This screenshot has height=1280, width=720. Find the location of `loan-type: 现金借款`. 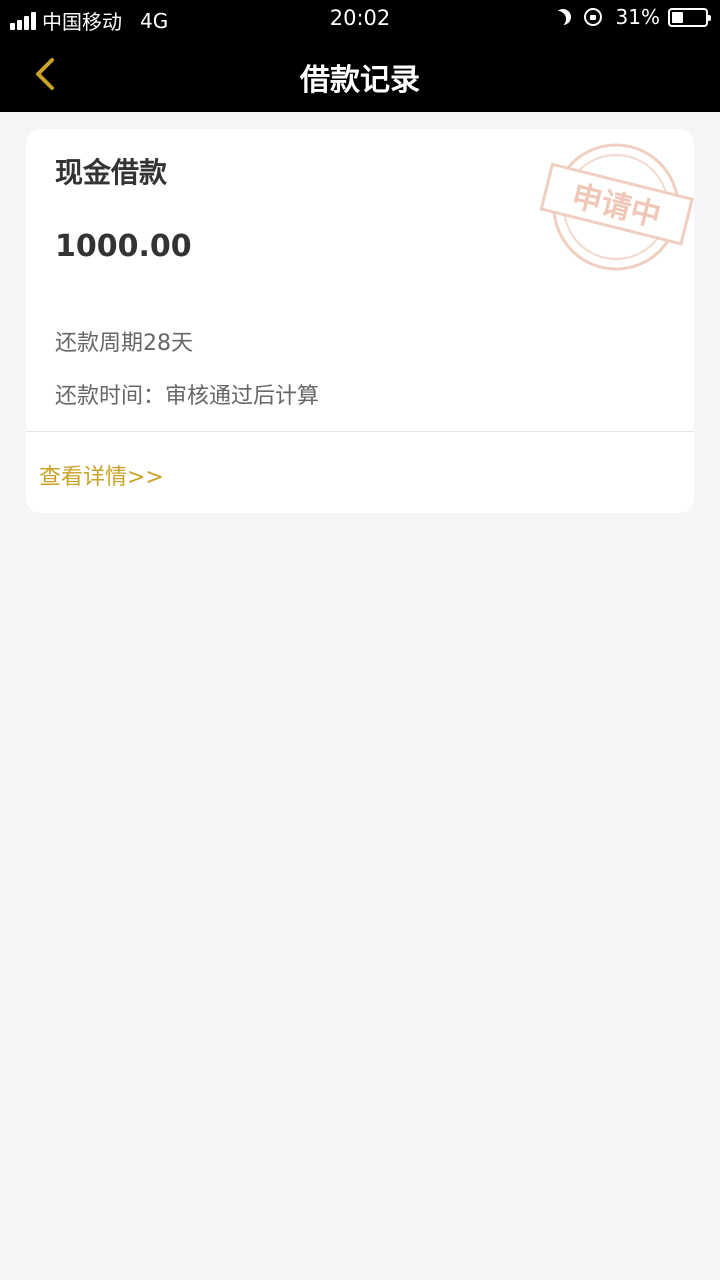

loan-type: 现金借款 is located at coordinates (111, 172).